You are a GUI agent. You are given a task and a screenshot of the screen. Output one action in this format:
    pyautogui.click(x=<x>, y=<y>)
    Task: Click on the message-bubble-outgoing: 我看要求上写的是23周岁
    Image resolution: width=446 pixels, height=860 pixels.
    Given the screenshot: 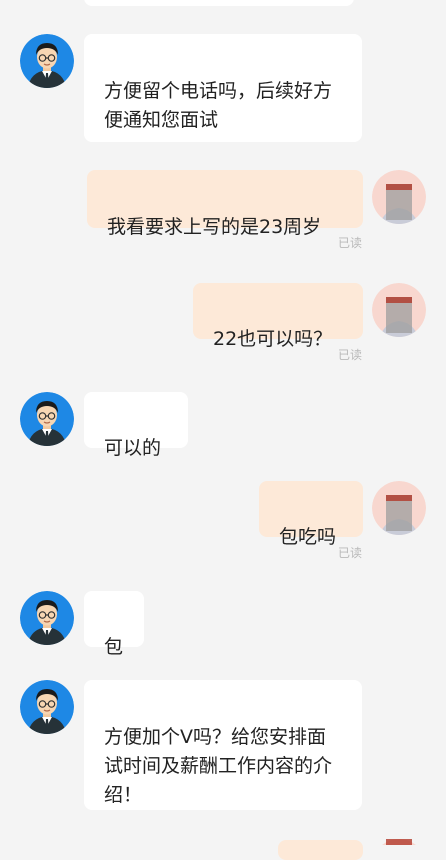 What is the action you would take?
    pyautogui.click(x=225, y=204)
    